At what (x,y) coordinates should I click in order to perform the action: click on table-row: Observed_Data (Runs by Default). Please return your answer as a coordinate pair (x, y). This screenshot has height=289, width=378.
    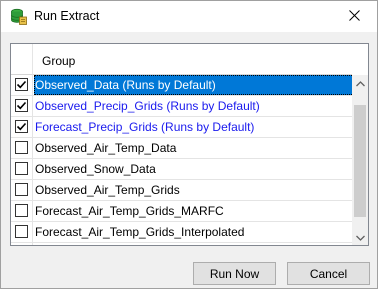
    Looking at the image, I should click on (182, 85).